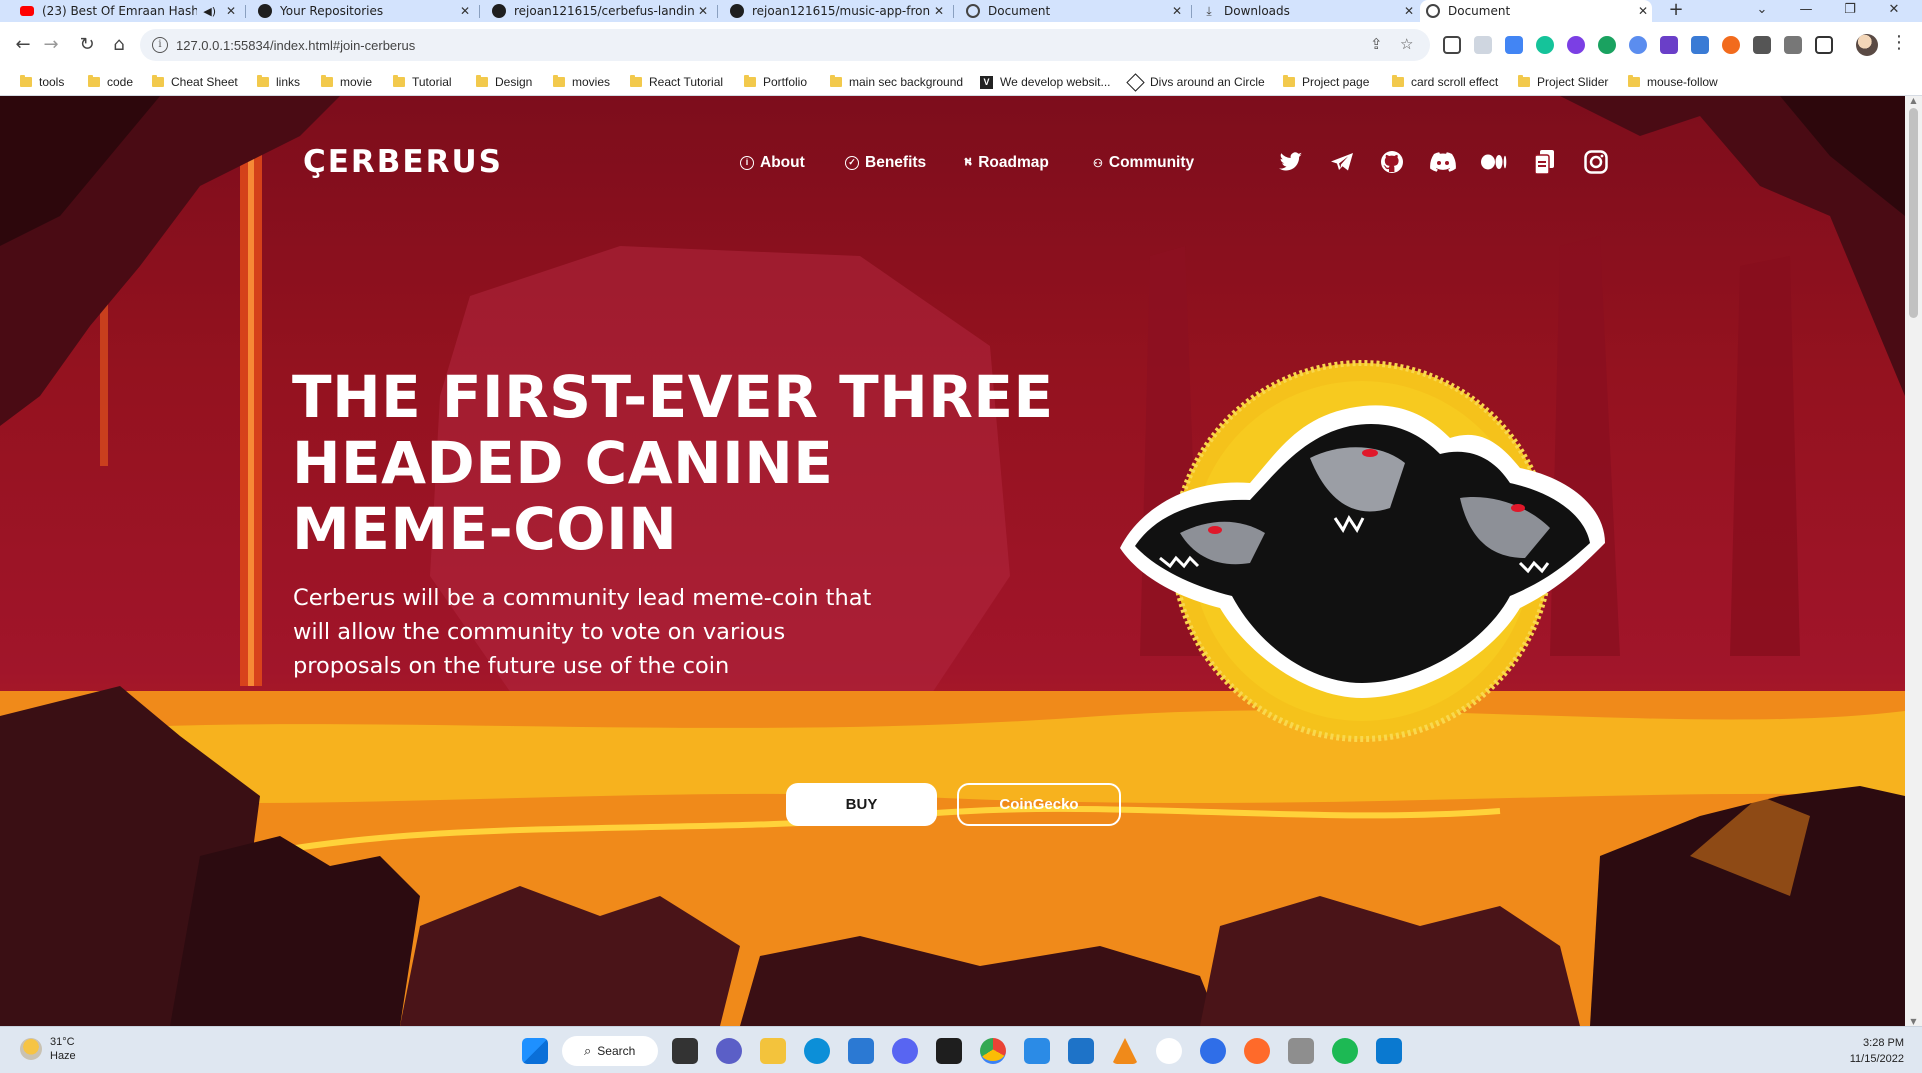 The height and width of the screenshot is (1073, 1922). Describe the element at coordinates (209, 11) in the screenshot. I see `speaker-icon: ◀)` at that location.